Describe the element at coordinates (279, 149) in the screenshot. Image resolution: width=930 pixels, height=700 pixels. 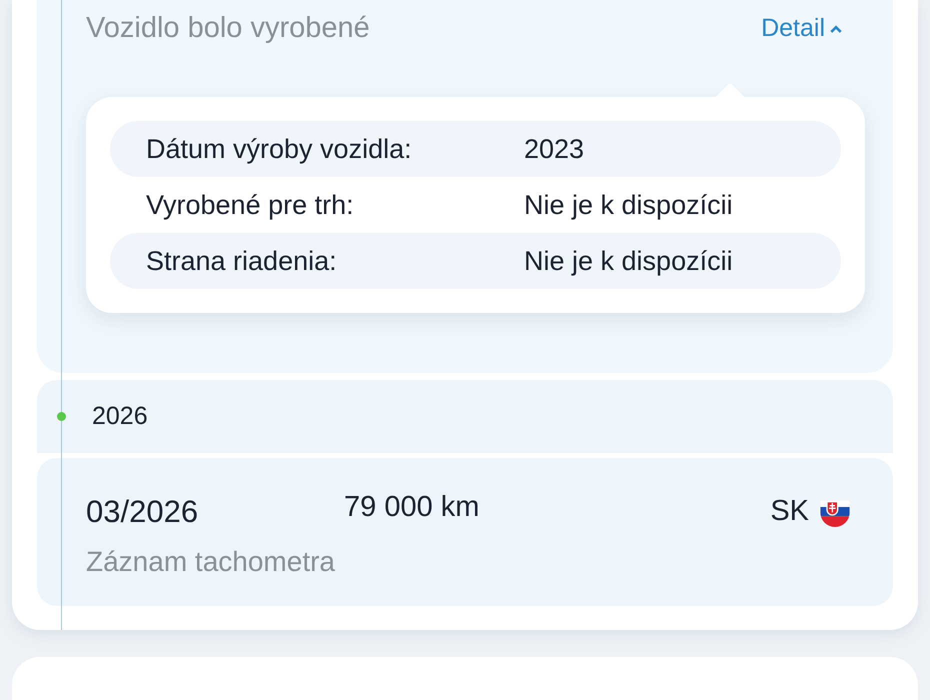
I see `detail-label: Dátum výroby vozidla:` at that location.